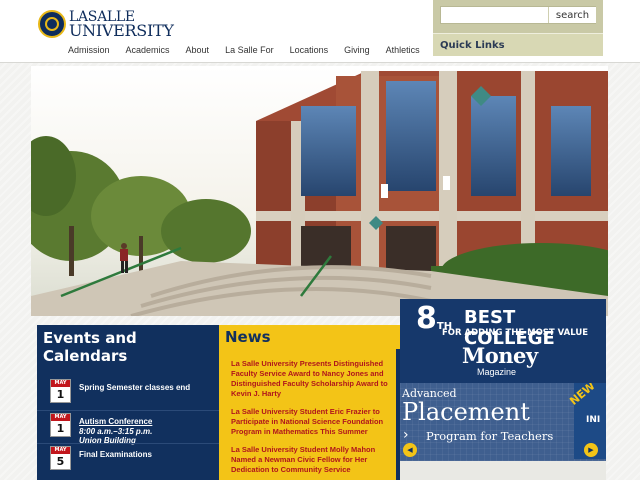 The height and width of the screenshot is (480, 640). What do you see at coordinates (60, 461) in the screenshot?
I see `event-day: 5` at bounding box center [60, 461].